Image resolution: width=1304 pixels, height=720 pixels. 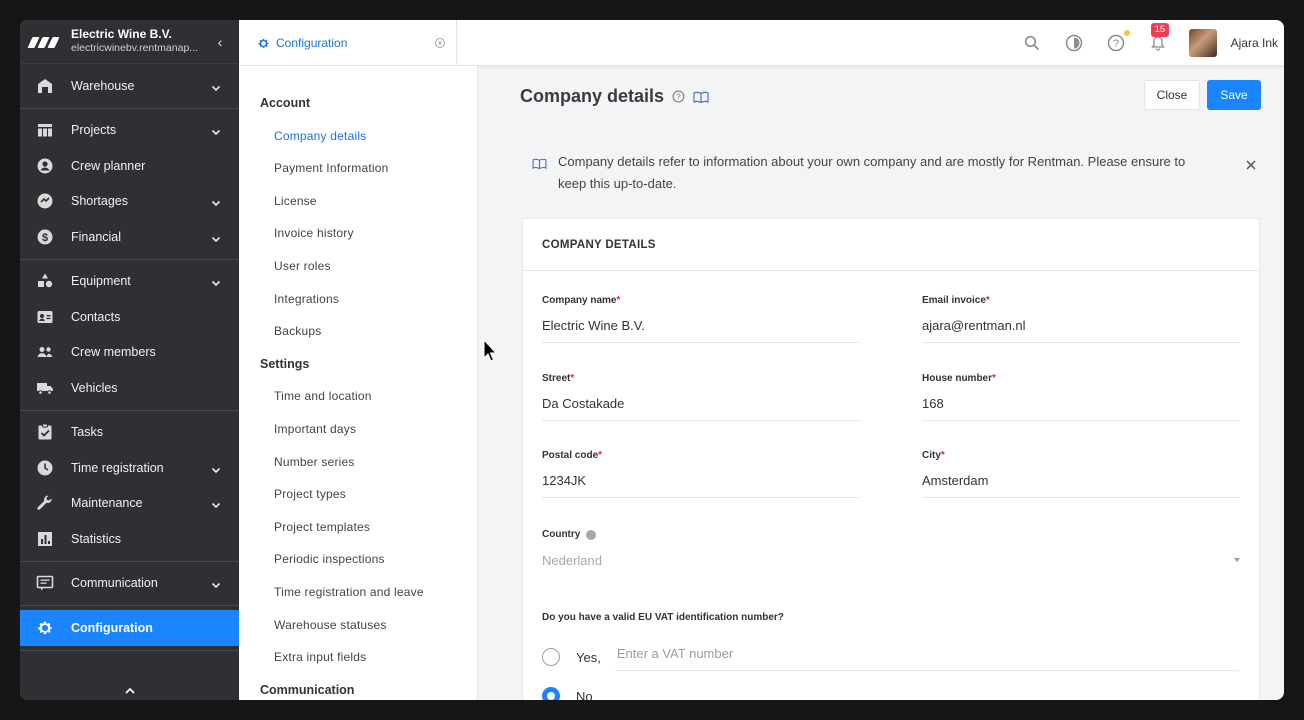 What do you see at coordinates (592, 96) in the screenshot?
I see `page-title: Company details` at bounding box center [592, 96].